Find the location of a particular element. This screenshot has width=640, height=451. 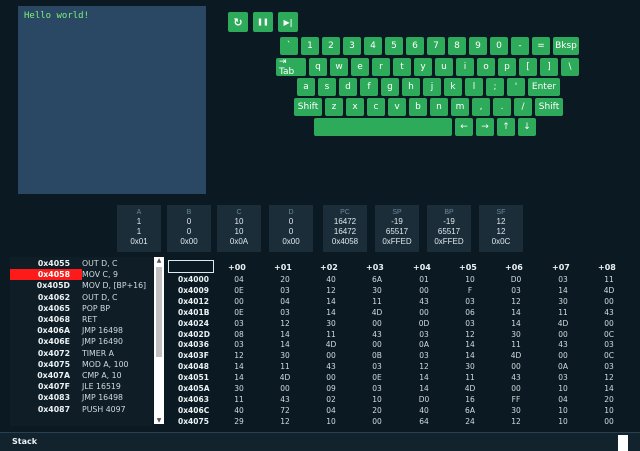

key: e is located at coordinates (360, 67).